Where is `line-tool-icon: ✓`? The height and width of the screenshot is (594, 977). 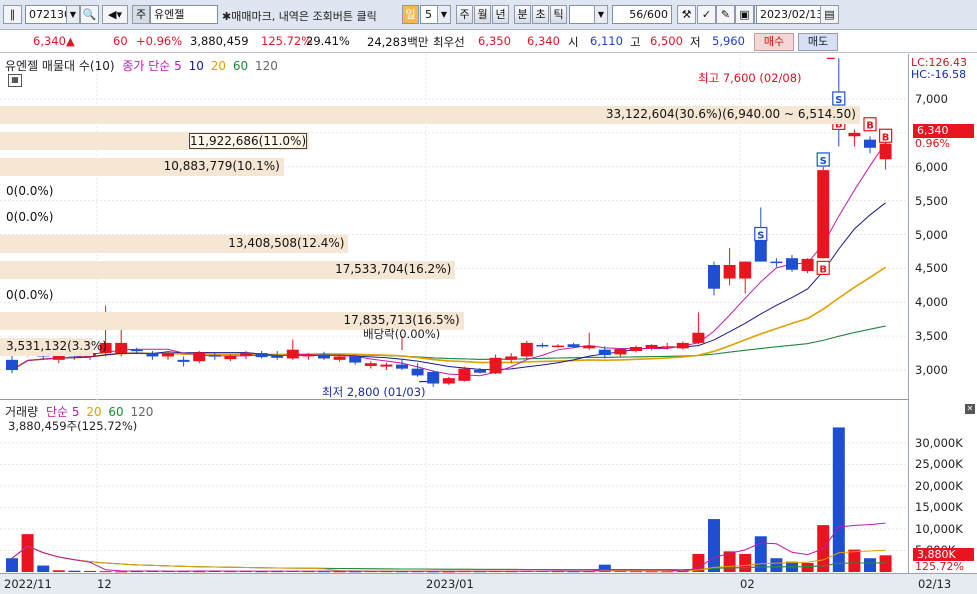 line-tool-icon: ✓ is located at coordinates (706, 14).